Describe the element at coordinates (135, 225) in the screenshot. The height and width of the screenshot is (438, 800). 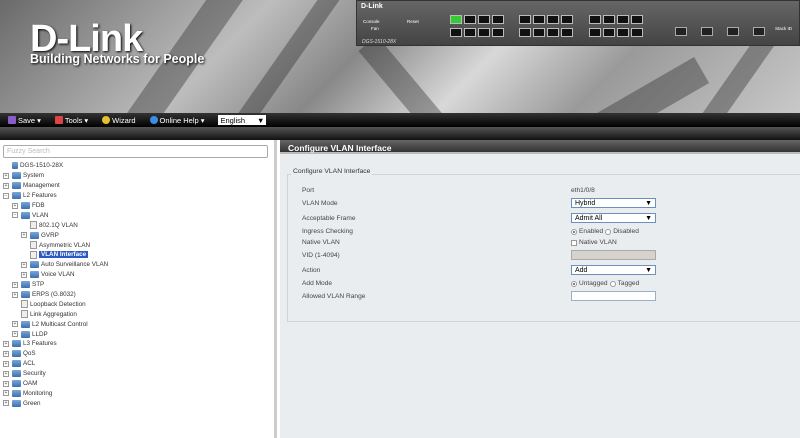
I see `tree-item: 802.1Q VLAN` at that location.